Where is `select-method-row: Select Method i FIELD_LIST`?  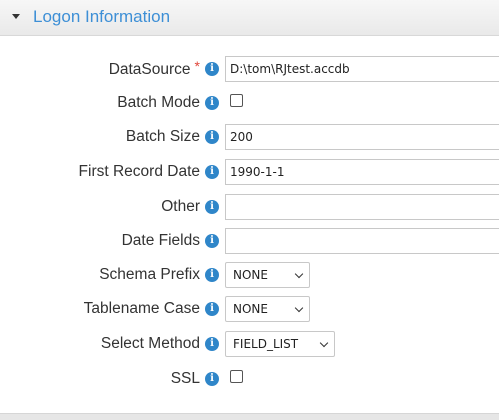 select-method-row: Select Method i FIELD_LIST is located at coordinates (249, 344).